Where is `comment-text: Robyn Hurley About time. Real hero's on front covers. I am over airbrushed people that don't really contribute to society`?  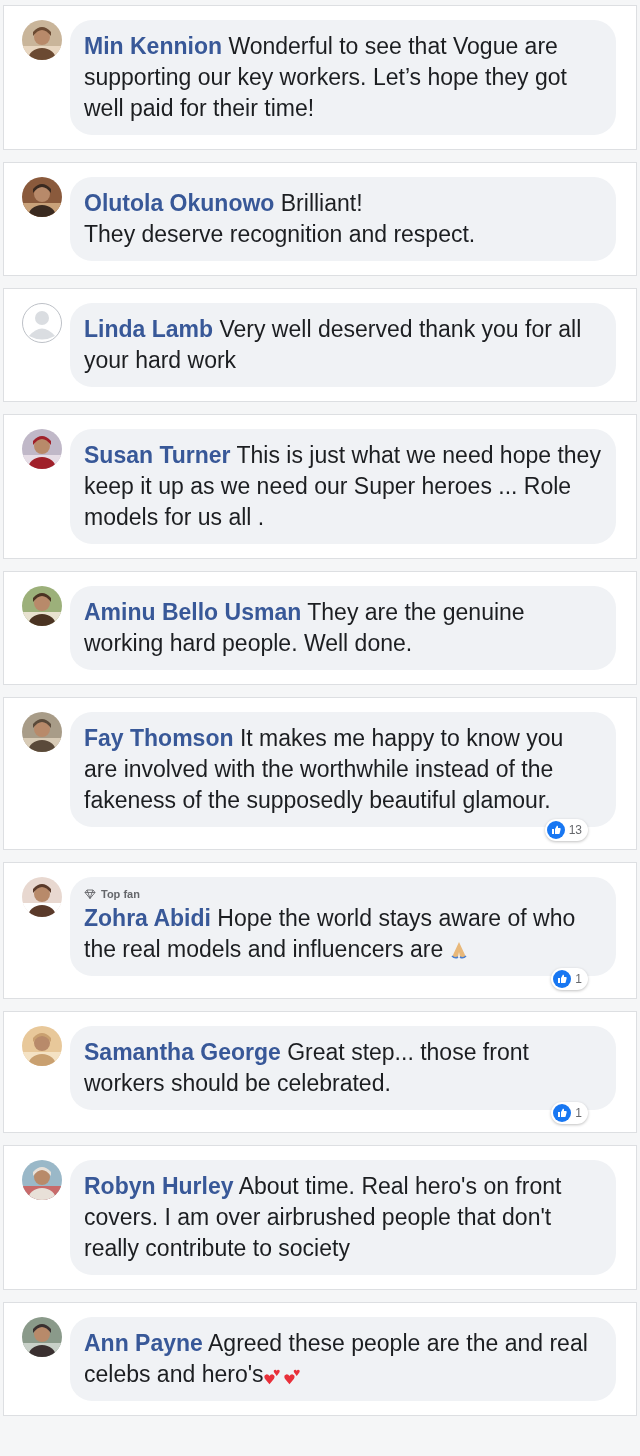 comment-text: Robyn Hurley About time. Real hero's on front covers. I am over airbrushed people that don't really contribute to society is located at coordinates (323, 1217).